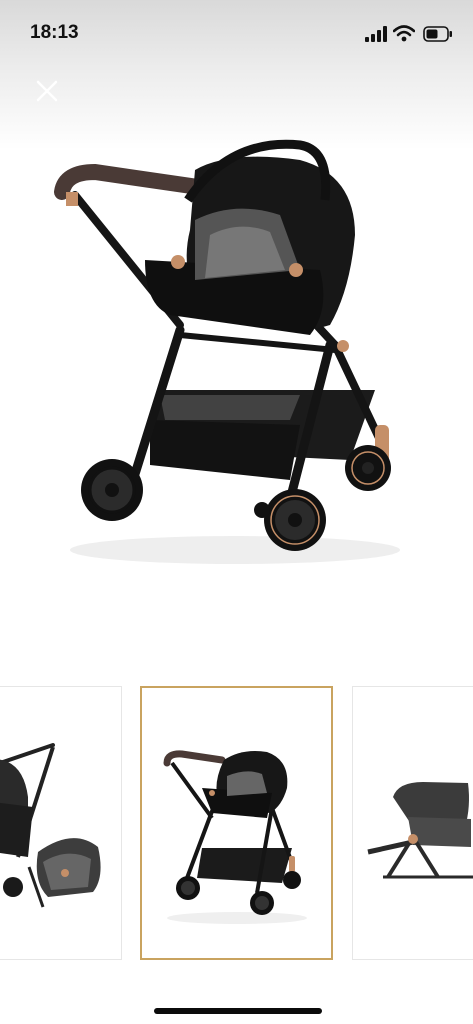  What do you see at coordinates (376, 34) in the screenshot?
I see `signal-icon` at bounding box center [376, 34].